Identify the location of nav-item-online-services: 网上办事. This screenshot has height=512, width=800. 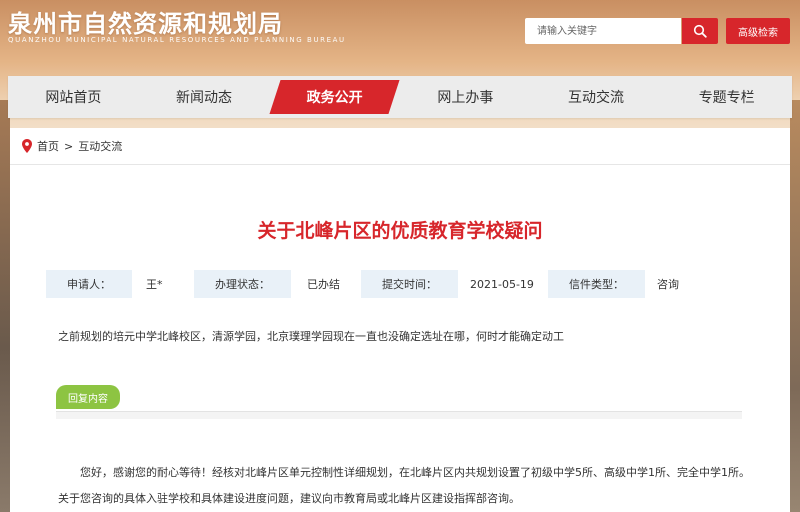
(465, 97).